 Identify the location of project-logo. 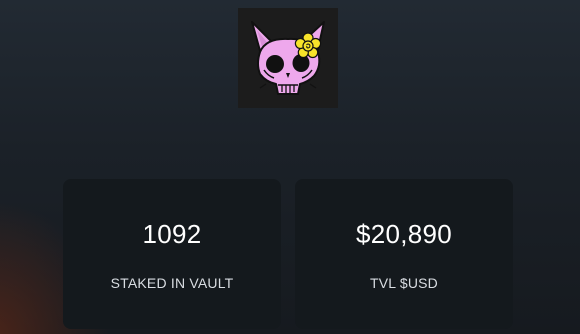
(288, 58).